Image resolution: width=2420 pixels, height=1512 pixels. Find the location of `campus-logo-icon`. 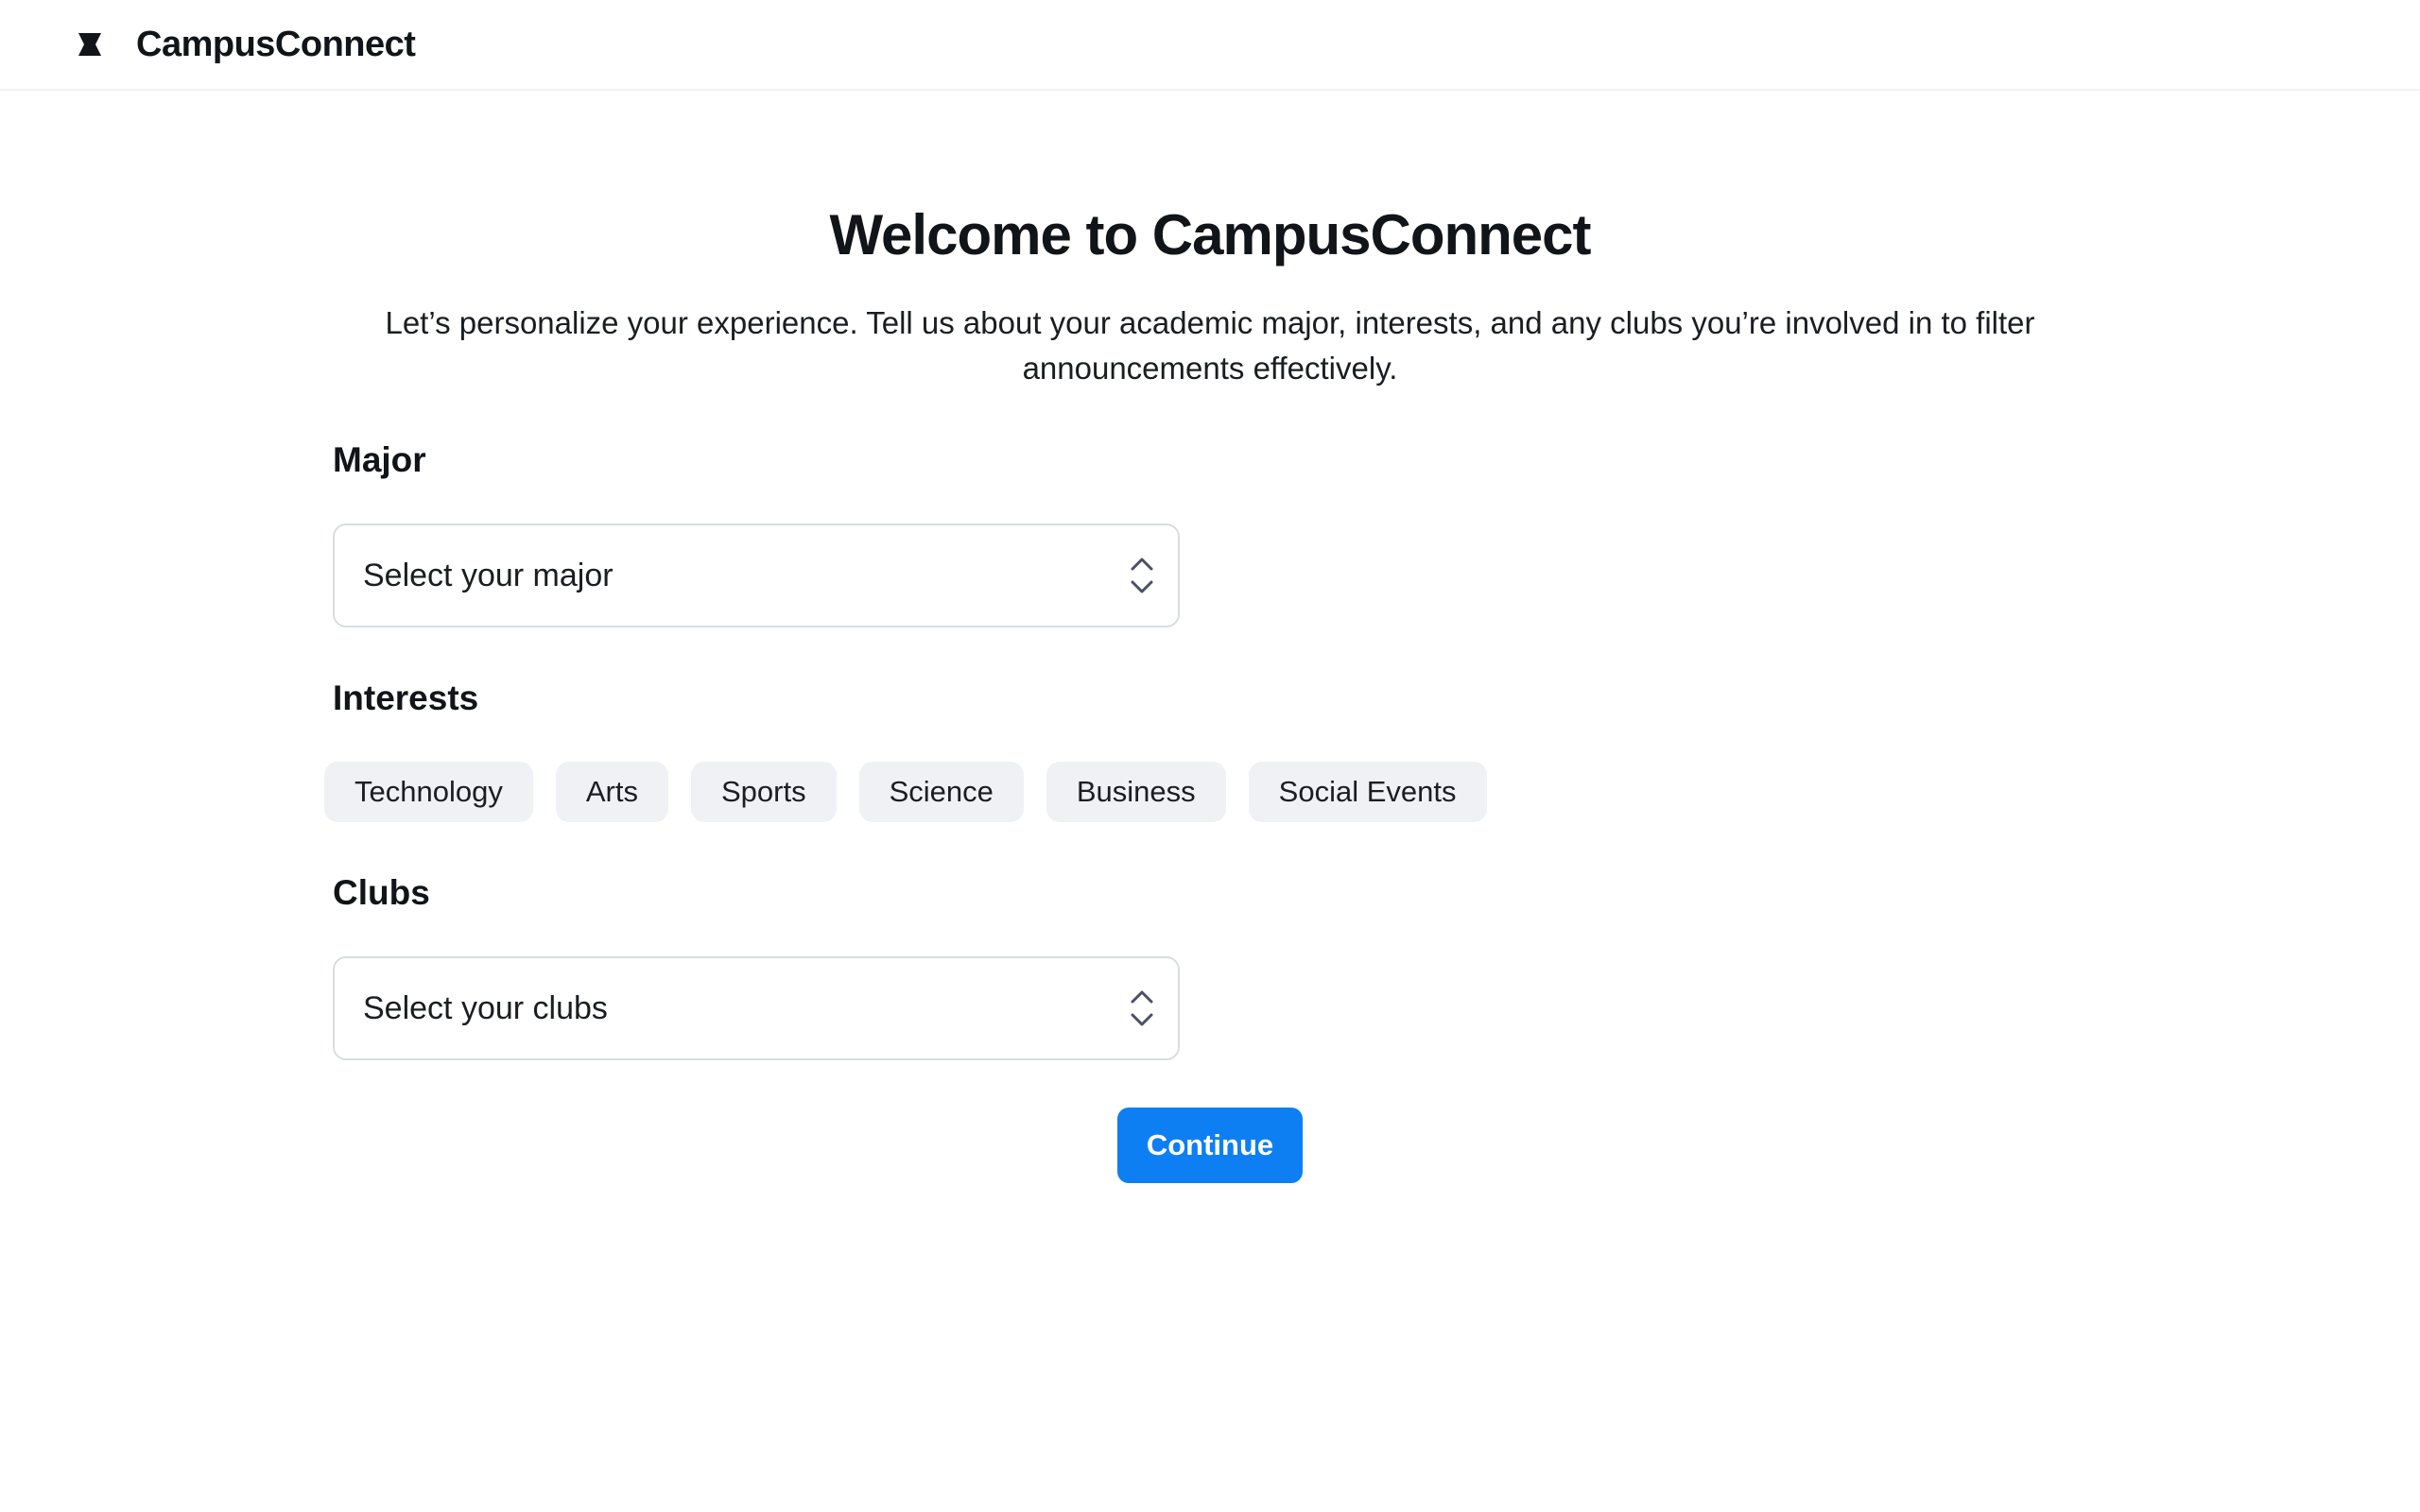

campus-logo-icon is located at coordinates (90, 44).